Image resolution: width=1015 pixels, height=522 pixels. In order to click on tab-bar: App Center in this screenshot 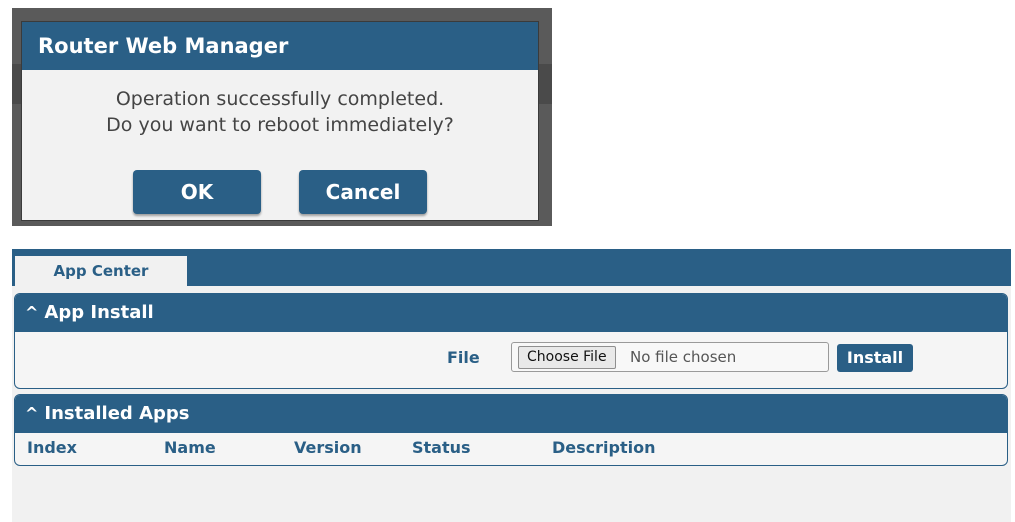, I will do `click(511, 268)`.